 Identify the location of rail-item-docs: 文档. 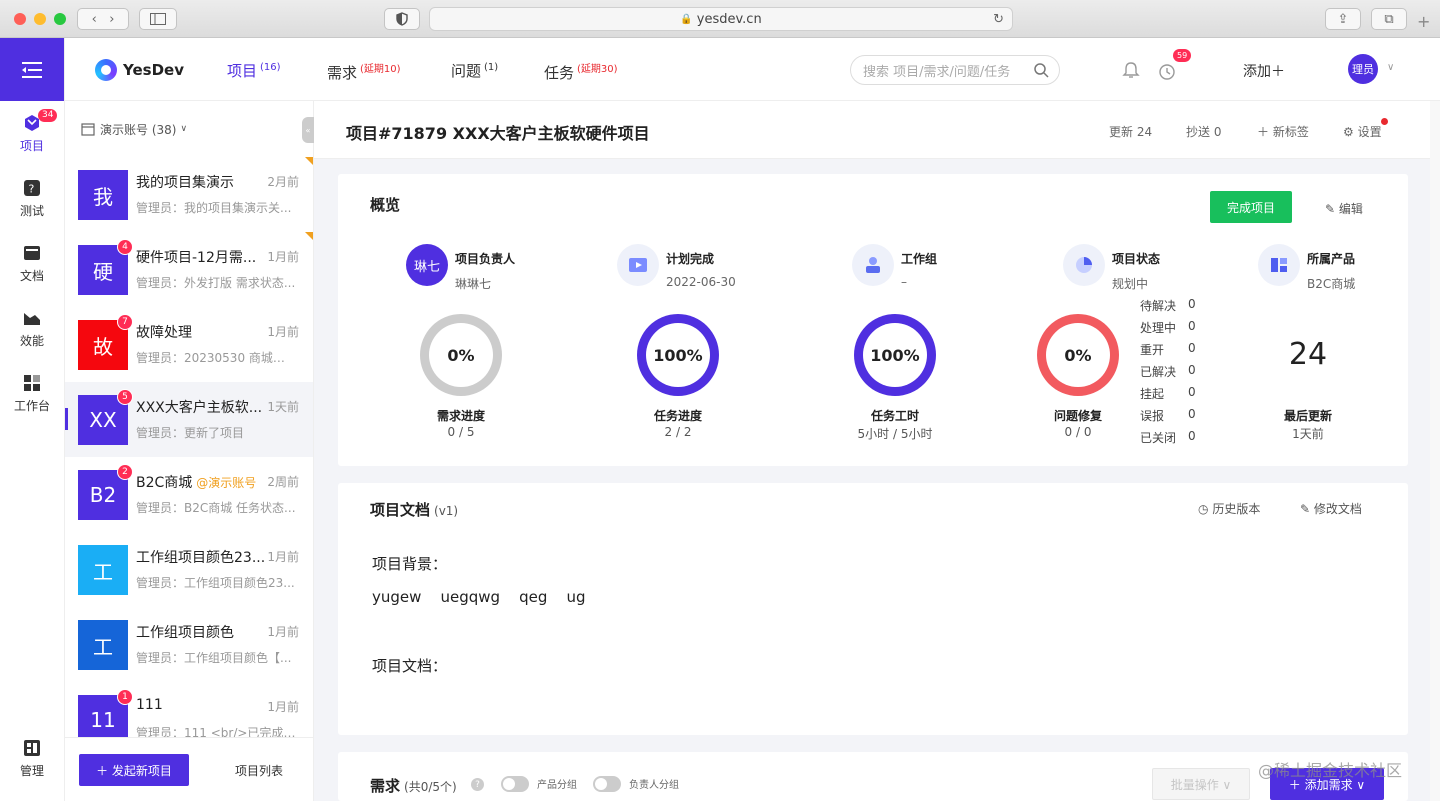
(32, 263).